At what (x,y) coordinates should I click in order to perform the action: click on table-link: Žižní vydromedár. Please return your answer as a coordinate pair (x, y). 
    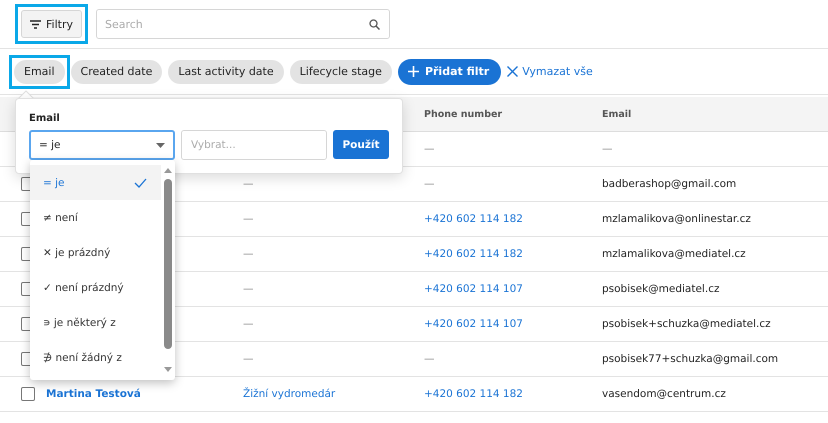
    Looking at the image, I should click on (333, 394).